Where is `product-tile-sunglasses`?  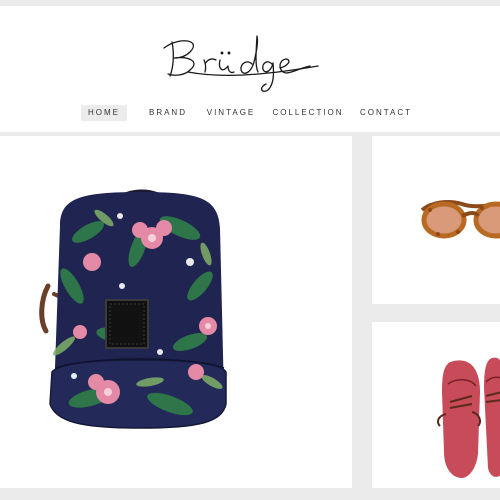
product-tile-sunglasses is located at coordinates (436, 220).